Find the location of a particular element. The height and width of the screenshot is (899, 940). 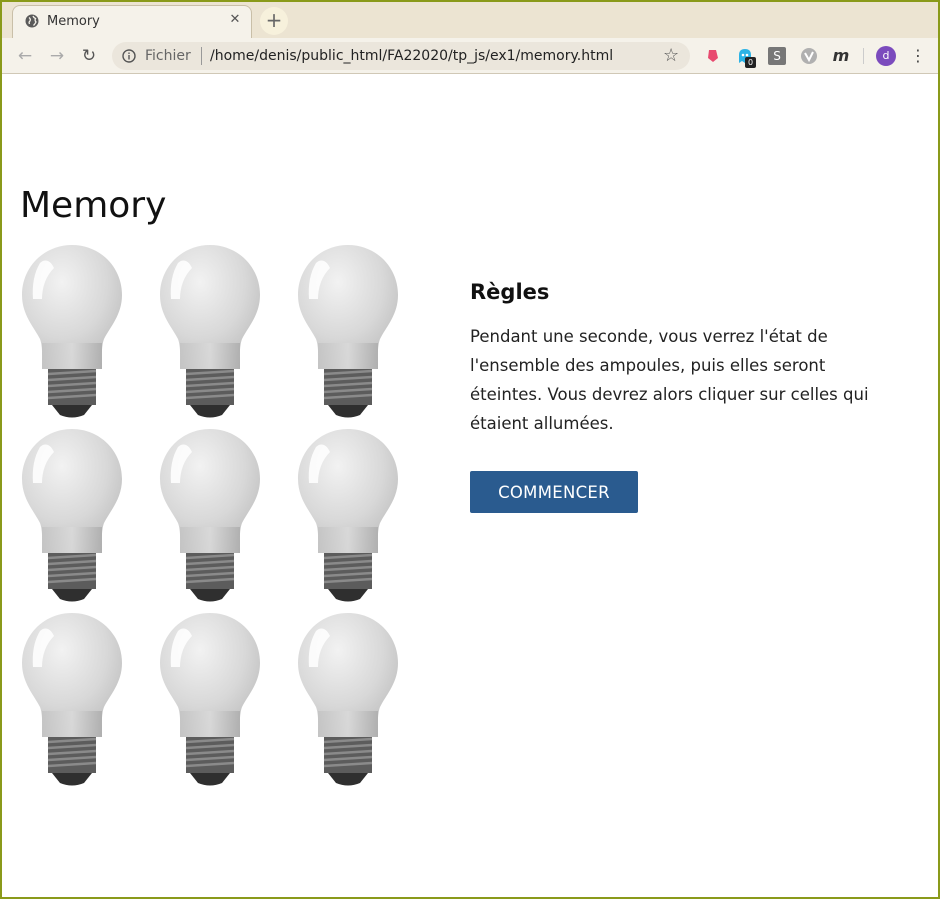

start-button: COMMENCER is located at coordinates (554, 492).